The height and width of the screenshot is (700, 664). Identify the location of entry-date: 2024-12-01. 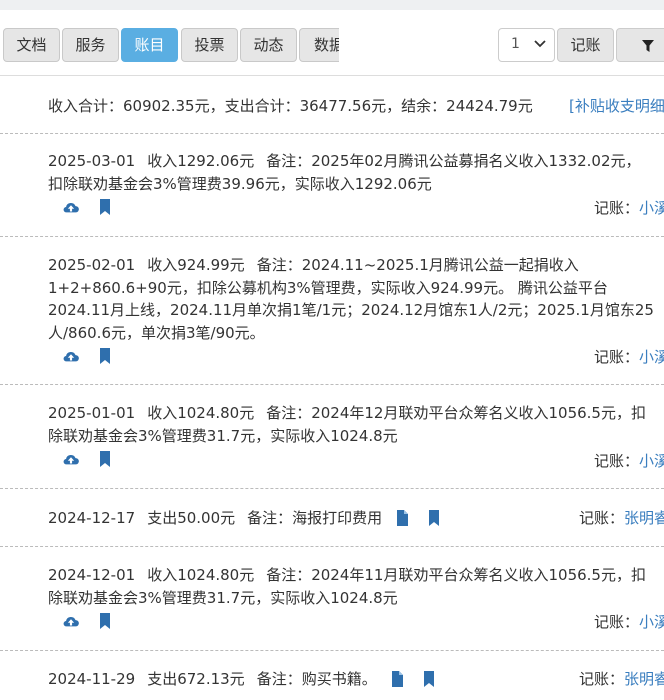
(92, 575).